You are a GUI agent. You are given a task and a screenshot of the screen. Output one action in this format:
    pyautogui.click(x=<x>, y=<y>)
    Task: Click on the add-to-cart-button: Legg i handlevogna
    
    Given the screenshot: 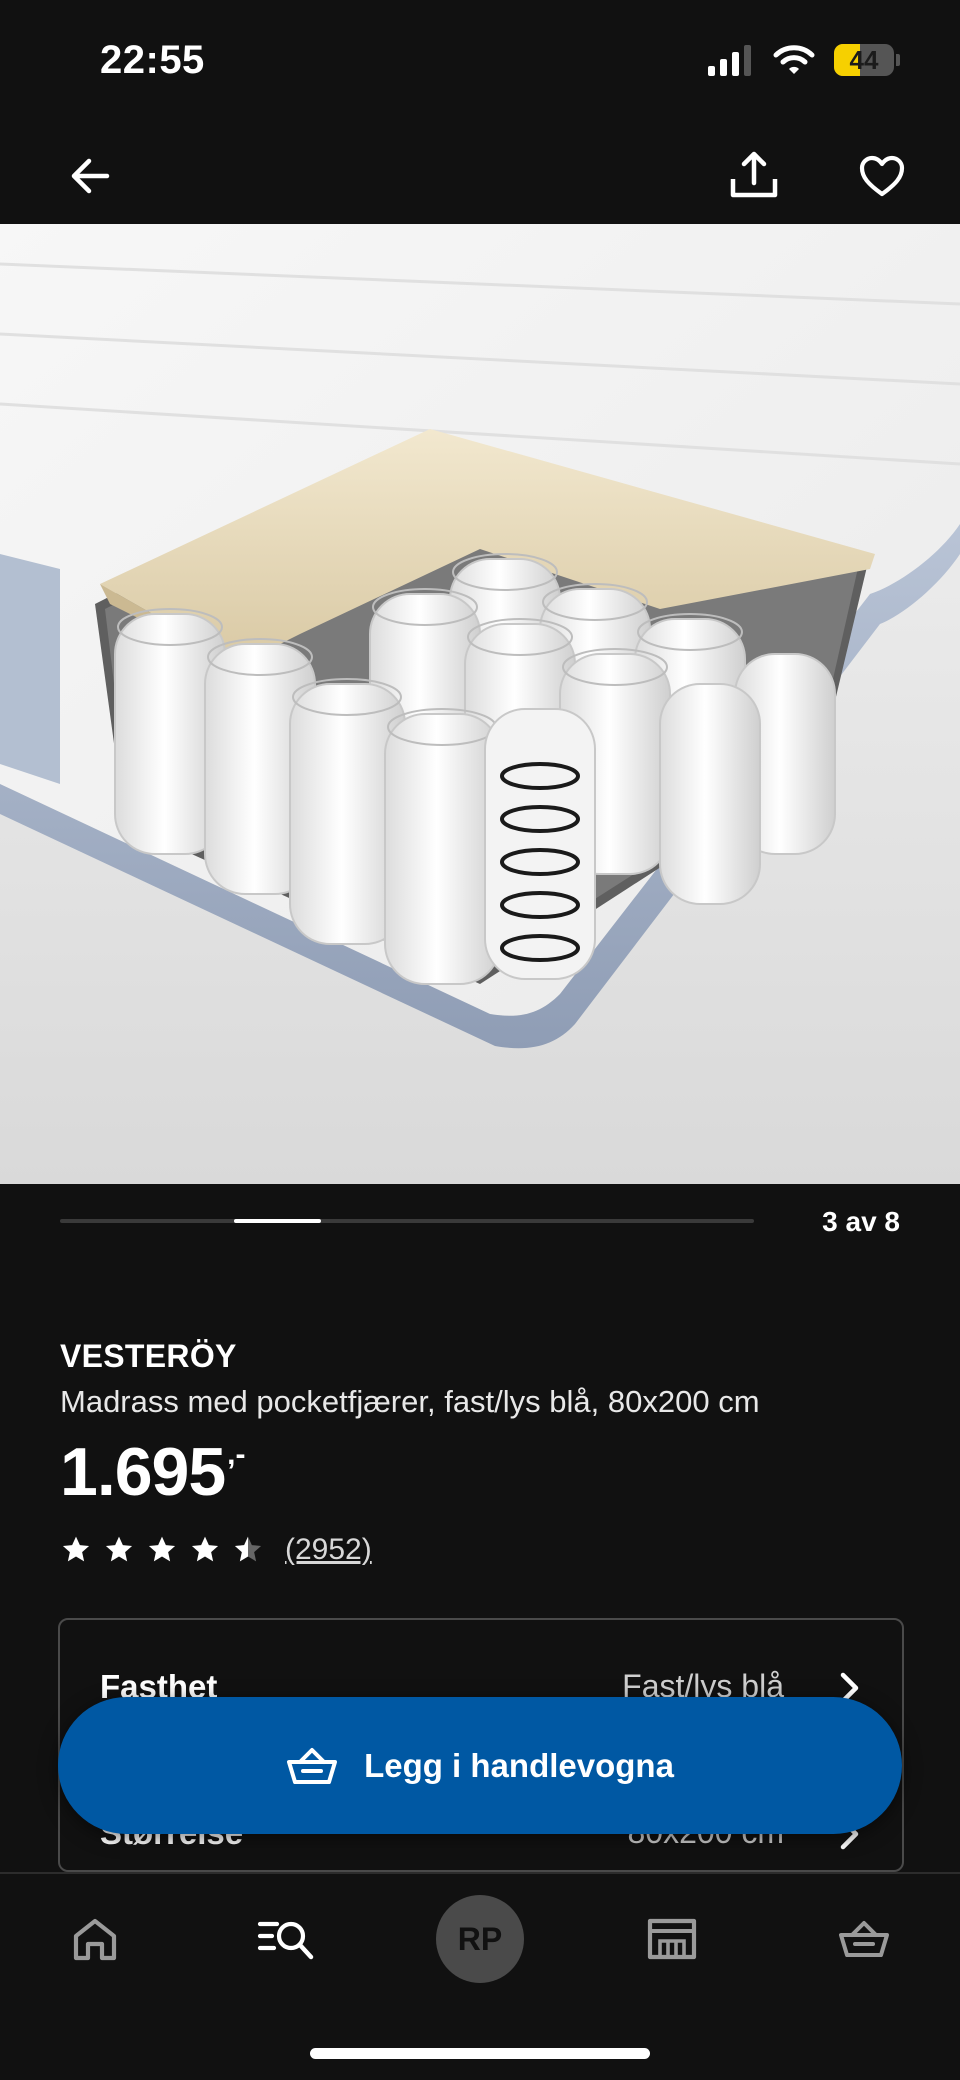 What is the action you would take?
    pyautogui.click(x=480, y=1765)
    